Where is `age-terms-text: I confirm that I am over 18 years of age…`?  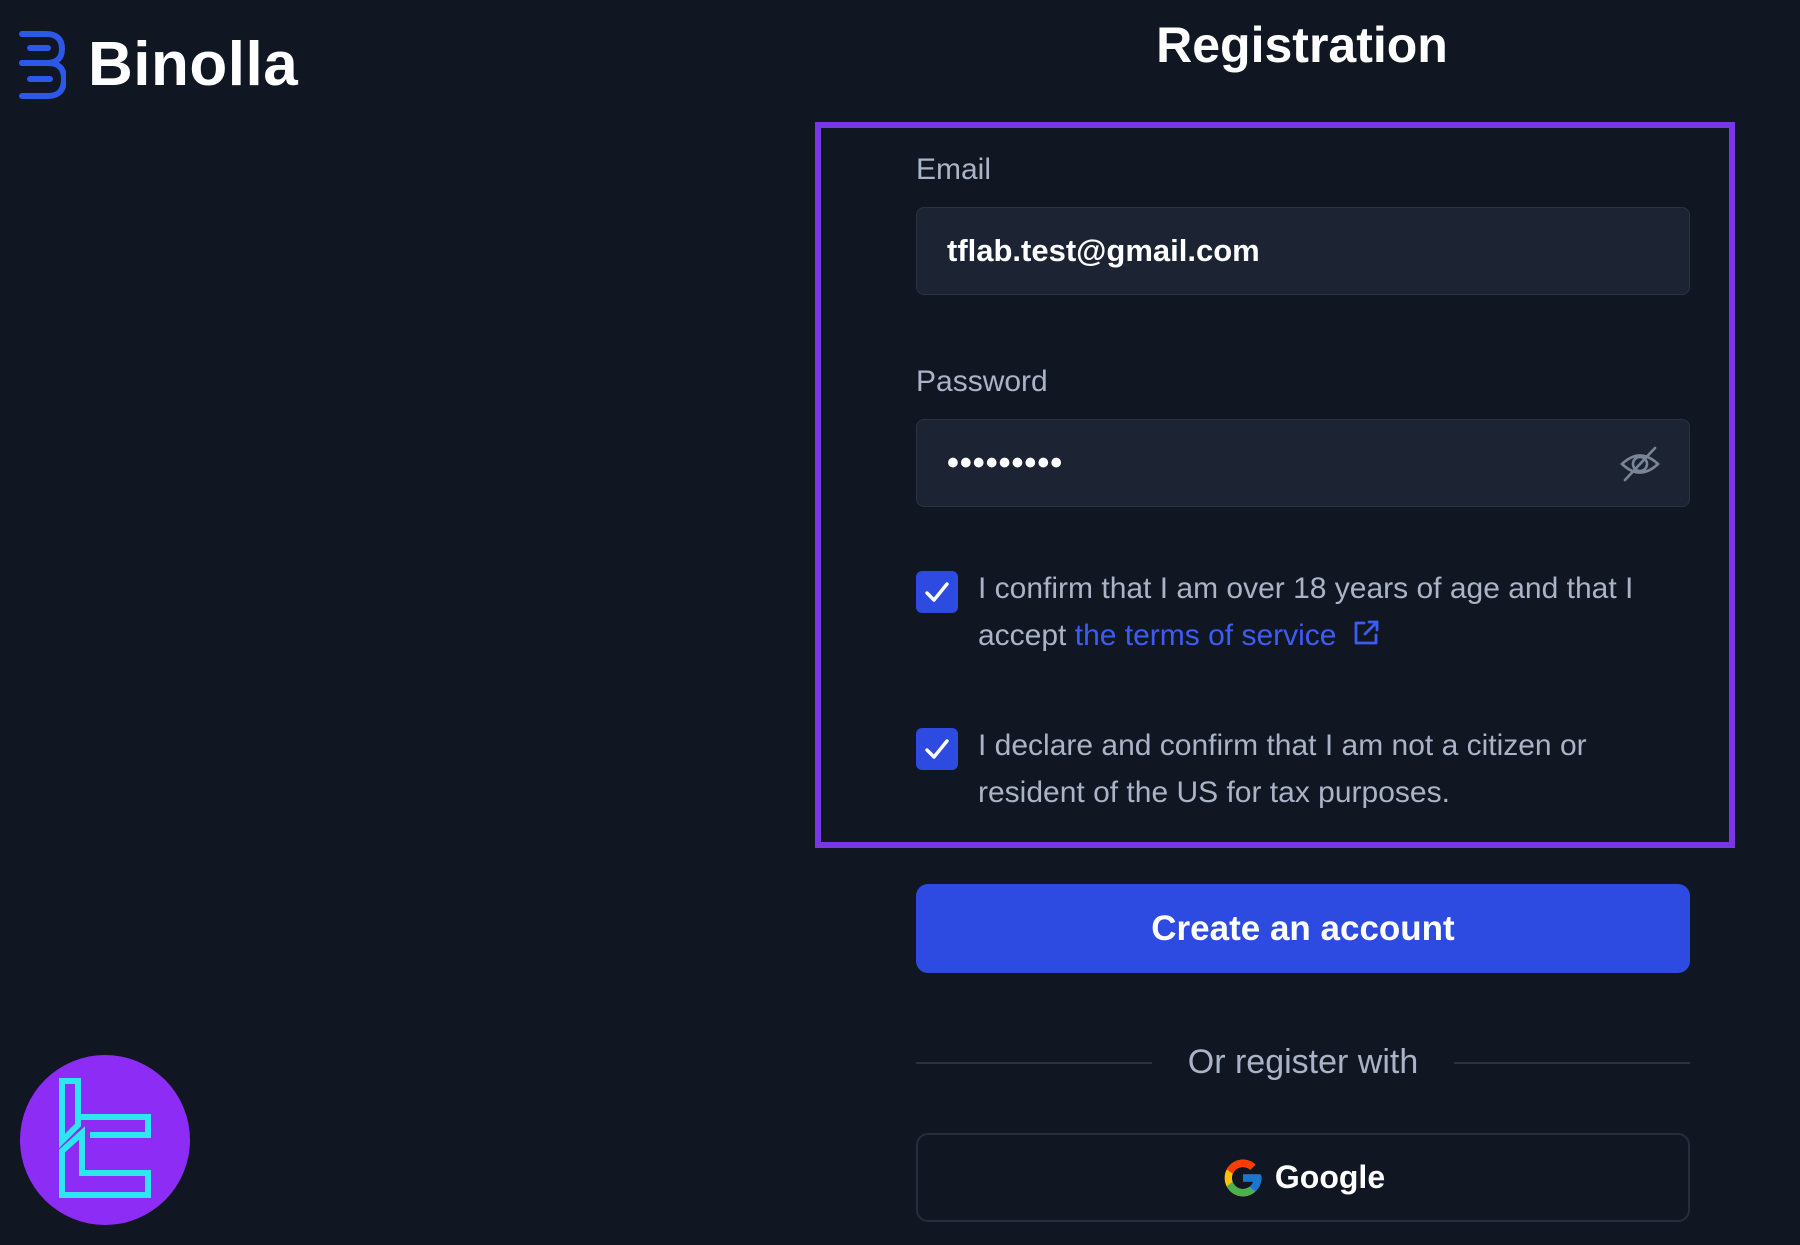 age-terms-text: I confirm that I am over 18 years of age… is located at coordinates (1334, 612).